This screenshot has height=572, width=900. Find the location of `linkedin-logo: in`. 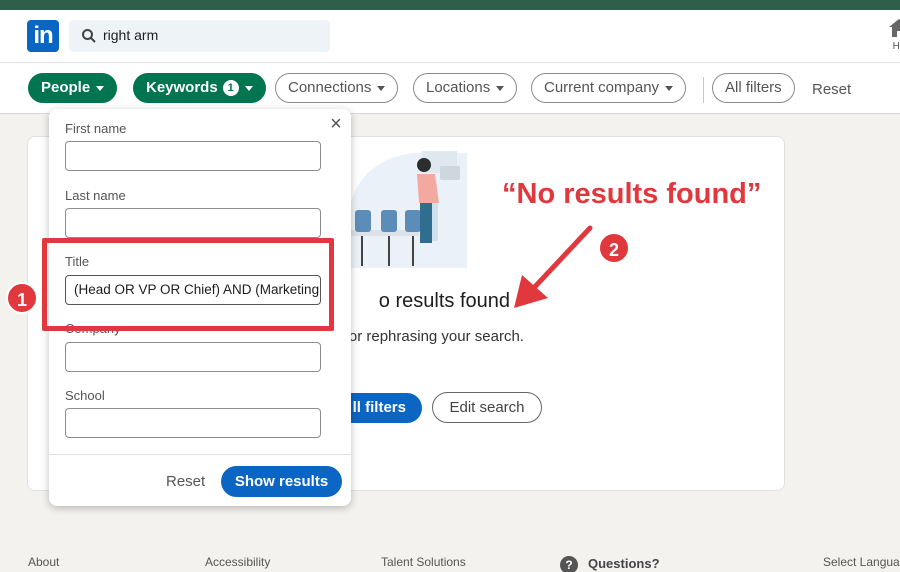

linkedin-logo: in is located at coordinates (43, 36).